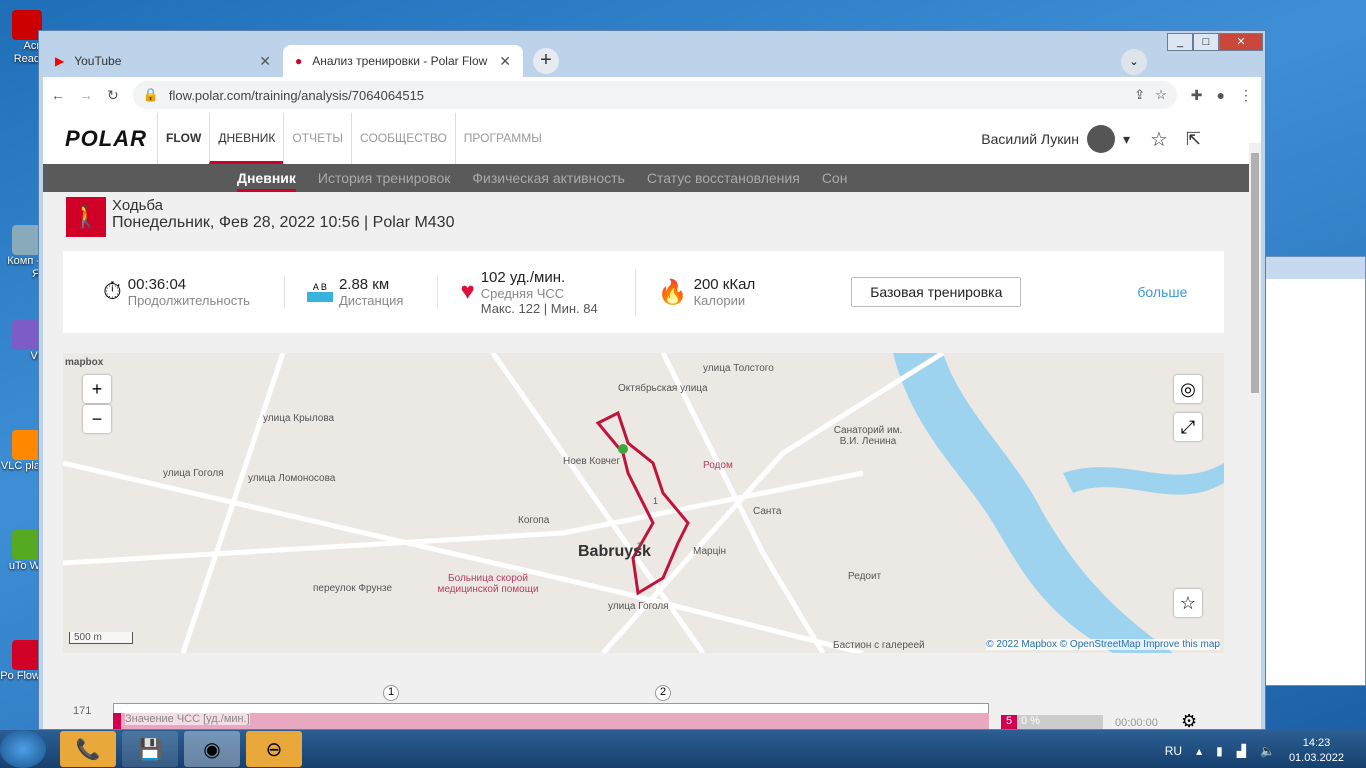 Image resolution: width=1366 pixels, height=768 pixels. I want to click on chrome-taskbar-icon: ◉, so click(212, 749).